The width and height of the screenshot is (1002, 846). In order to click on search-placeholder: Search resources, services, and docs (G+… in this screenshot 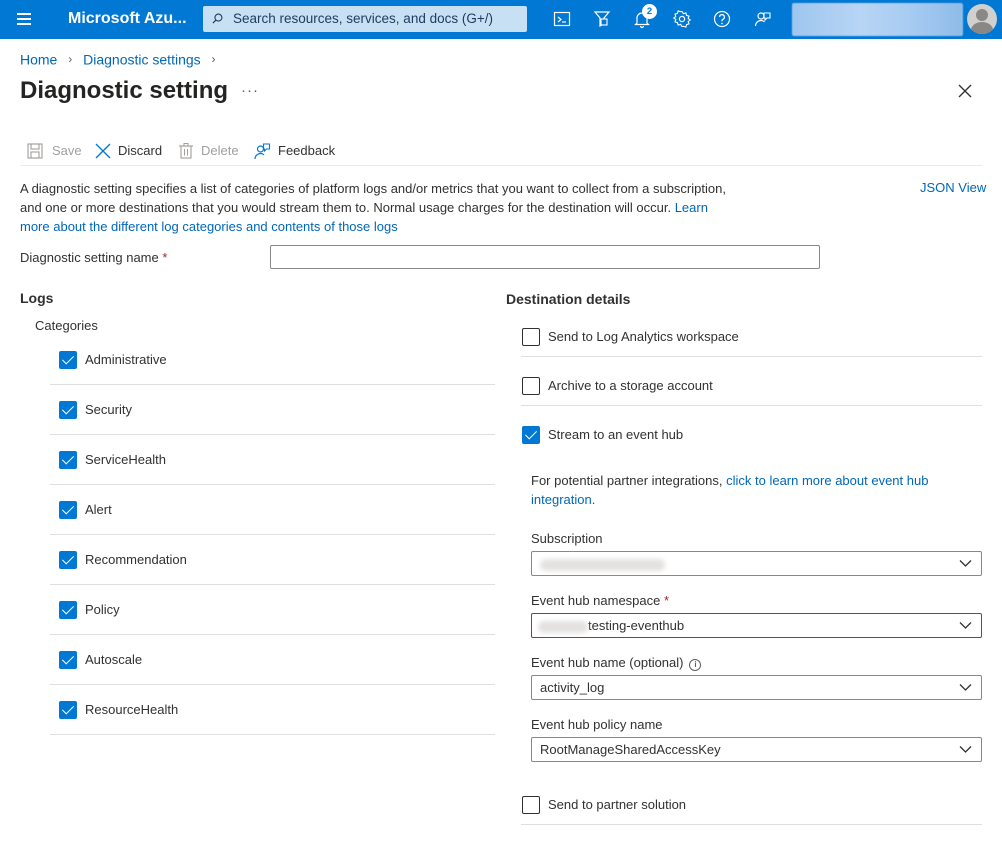, I will do `click(363, 18)`.